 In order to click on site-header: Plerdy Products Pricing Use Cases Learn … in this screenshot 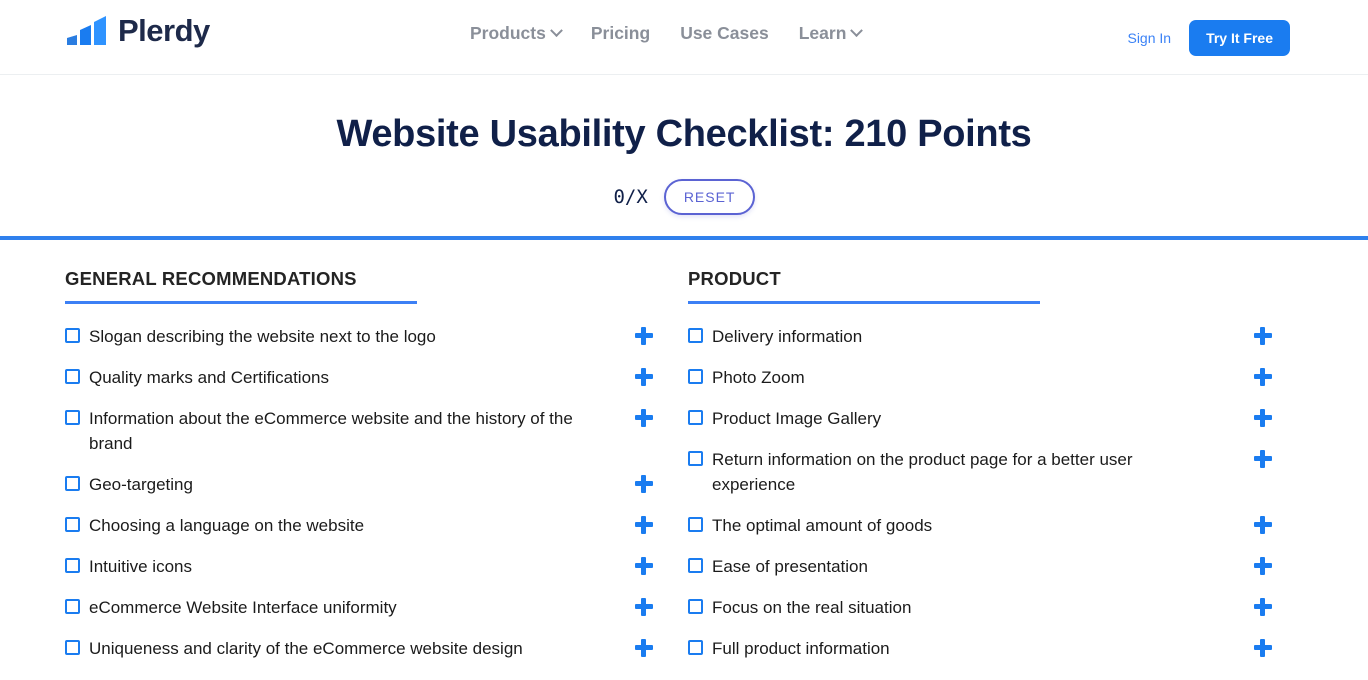, I will do `click(684, 37)`.